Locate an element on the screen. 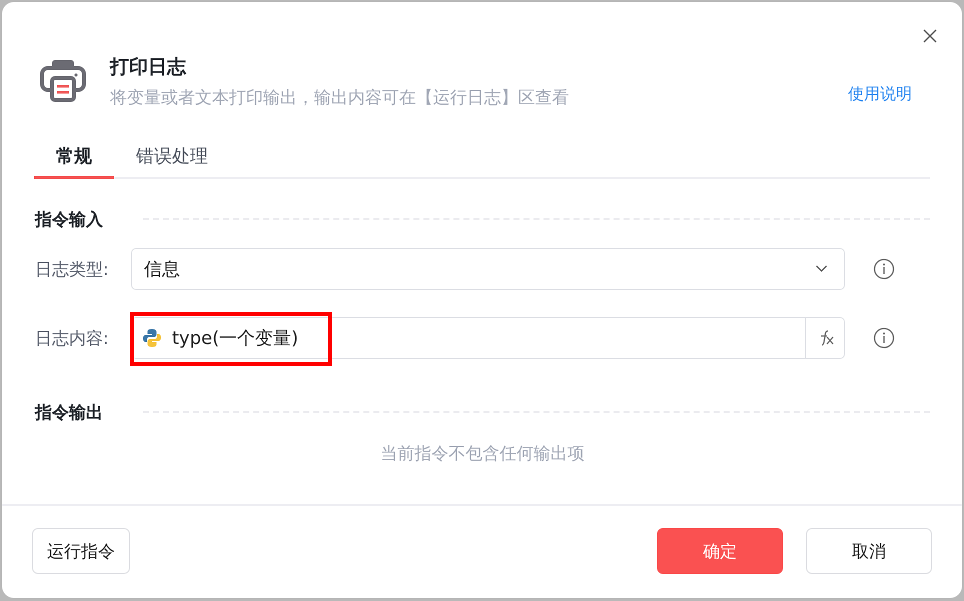 This screenshot has width=964, height=601. dialog-title: 打印日志 is located at coordinates (149, 67).